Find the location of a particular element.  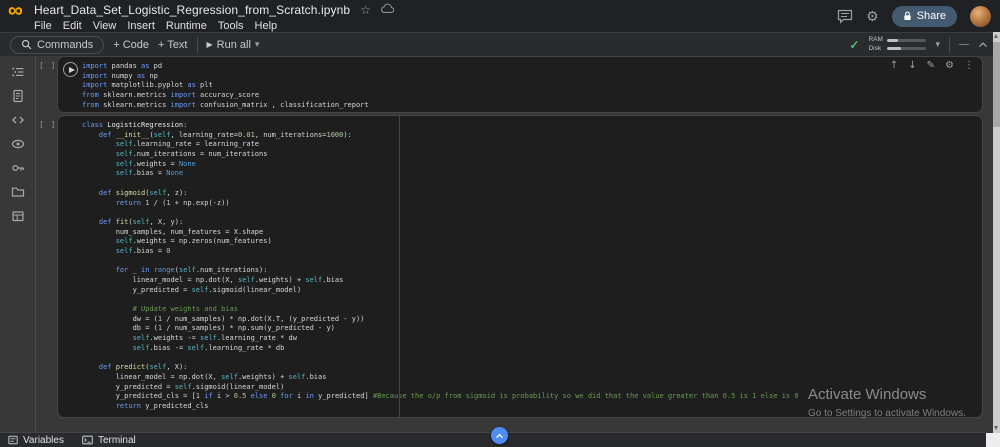

code-snippets-icon is located at coordinates (18, 120).